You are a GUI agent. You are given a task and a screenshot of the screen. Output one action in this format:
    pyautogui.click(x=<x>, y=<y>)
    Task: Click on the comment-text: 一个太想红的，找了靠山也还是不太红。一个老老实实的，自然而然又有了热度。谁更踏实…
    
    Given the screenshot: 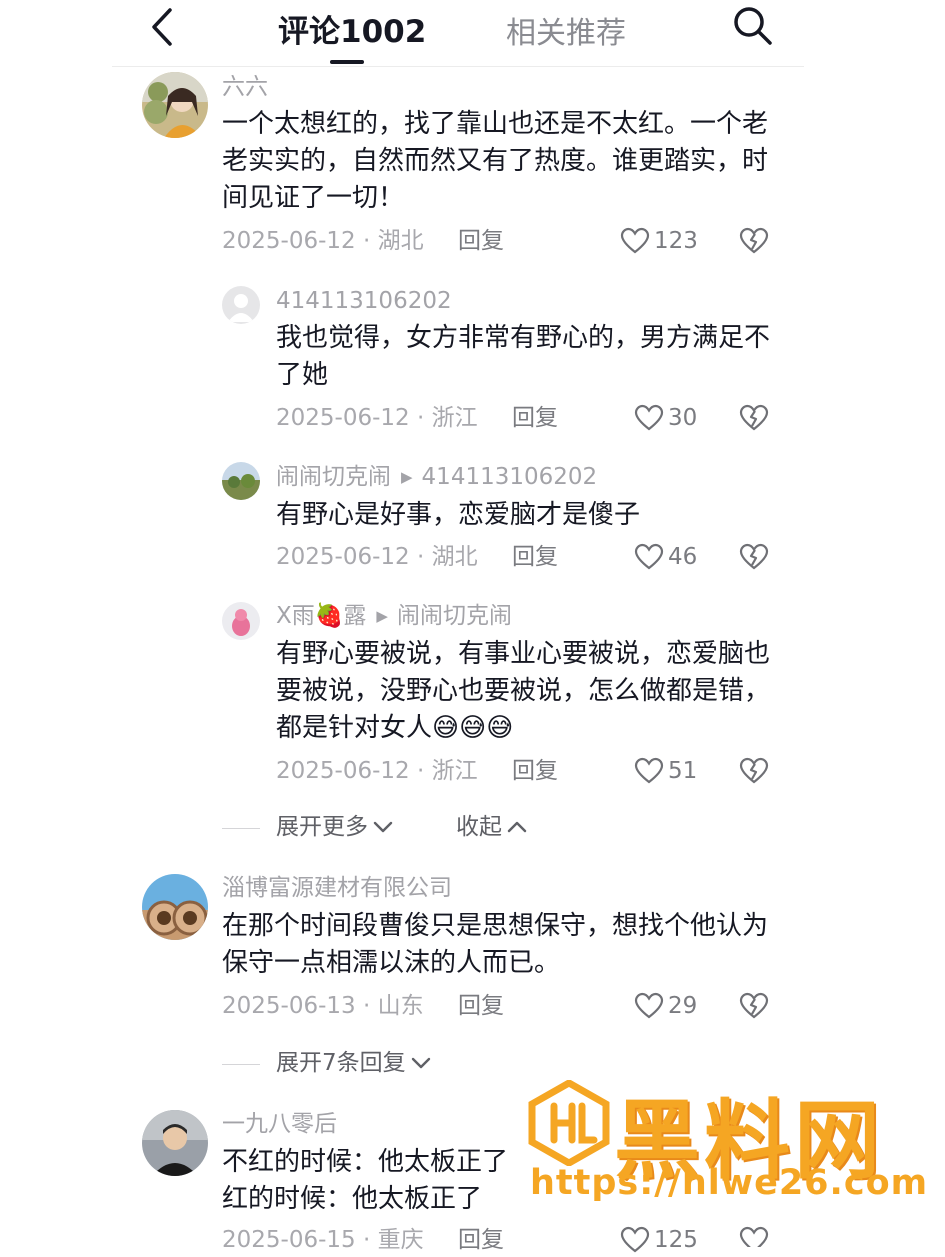 What is the action you would take?
    pyautogui.click(x=495, y=161)
    